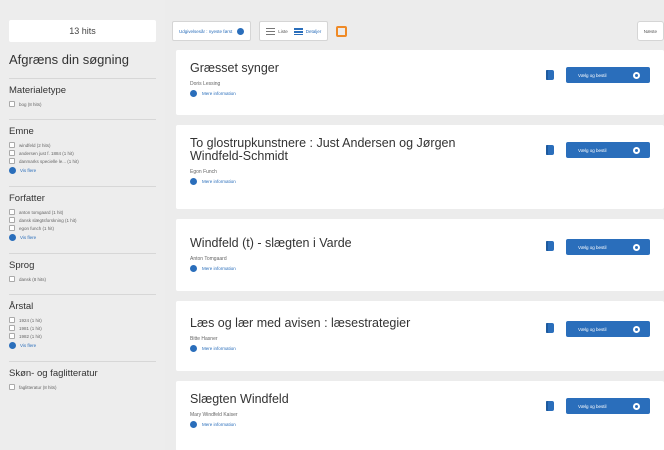  I want to click on rss-icon, so click(342, 31).